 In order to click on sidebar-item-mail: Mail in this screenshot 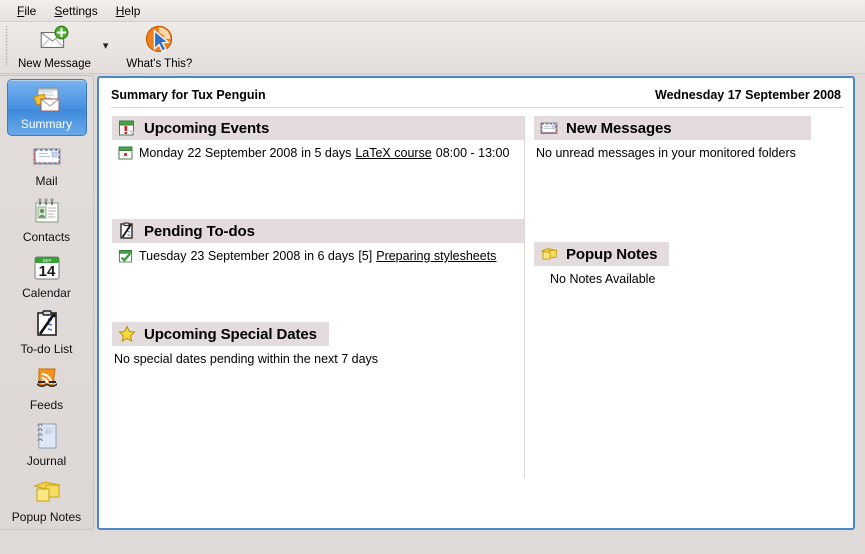, I will do `click(47, 164)`.